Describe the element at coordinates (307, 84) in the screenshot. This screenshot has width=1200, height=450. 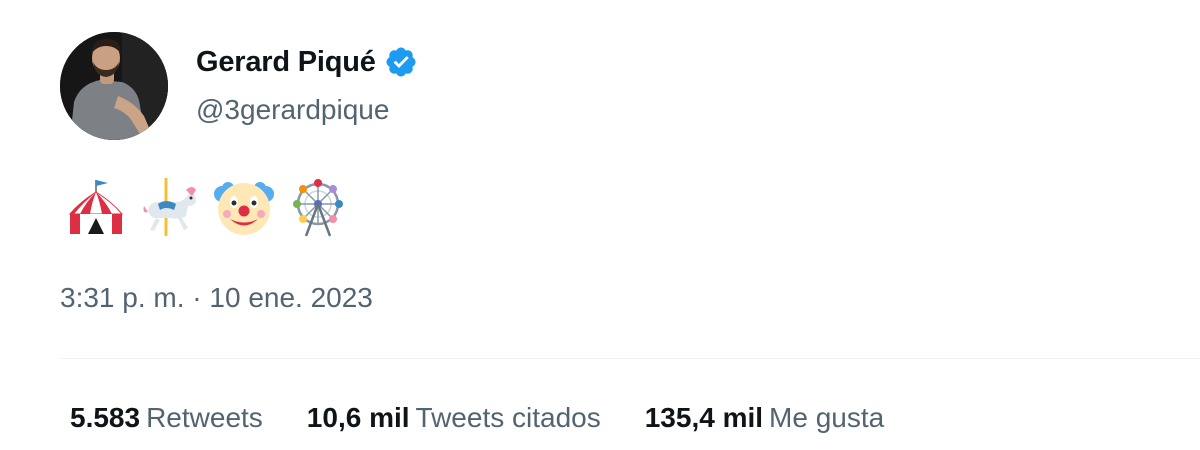
I see `author-info: Gerard Piqué @3gerardpique` at that location.